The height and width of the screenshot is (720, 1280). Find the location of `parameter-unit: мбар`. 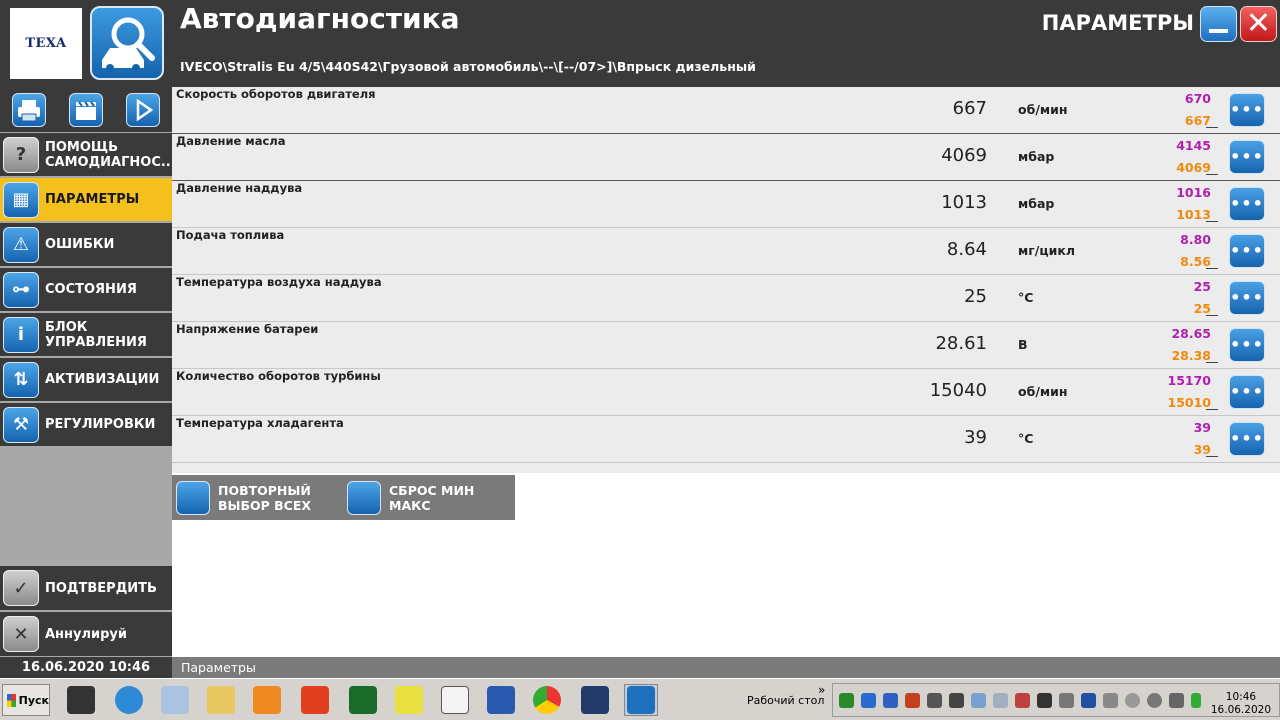

parameter-unit: мбар is located at coordinates (1036, 156).